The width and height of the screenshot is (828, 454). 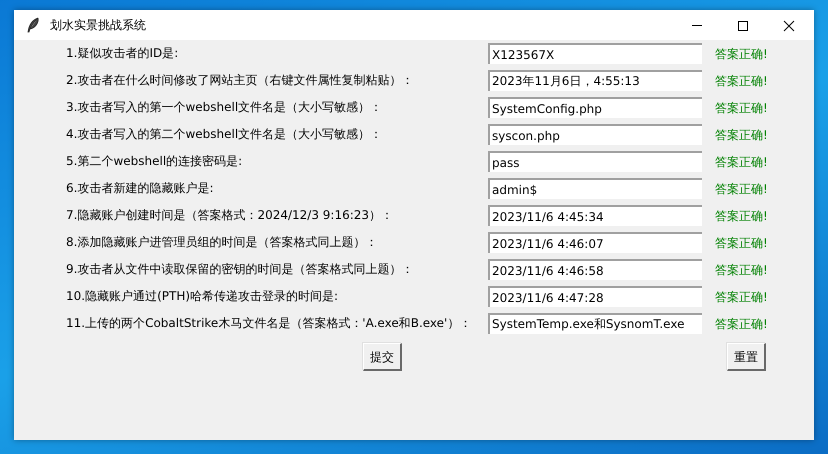 What do you see at coordinates (123, 53) in the screenshot?
I see `question-label: 1.疑似攻击者的ID是:` at bounding box center [123, 53].